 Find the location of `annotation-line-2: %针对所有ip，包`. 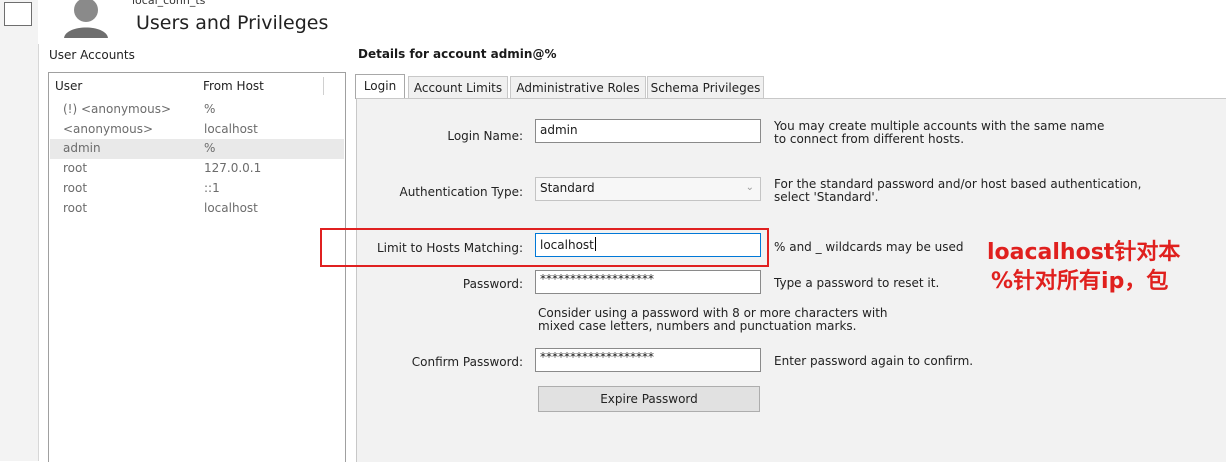

annotation-line-2: %针对所有ip，包 is located at coordinates (1080, 281).